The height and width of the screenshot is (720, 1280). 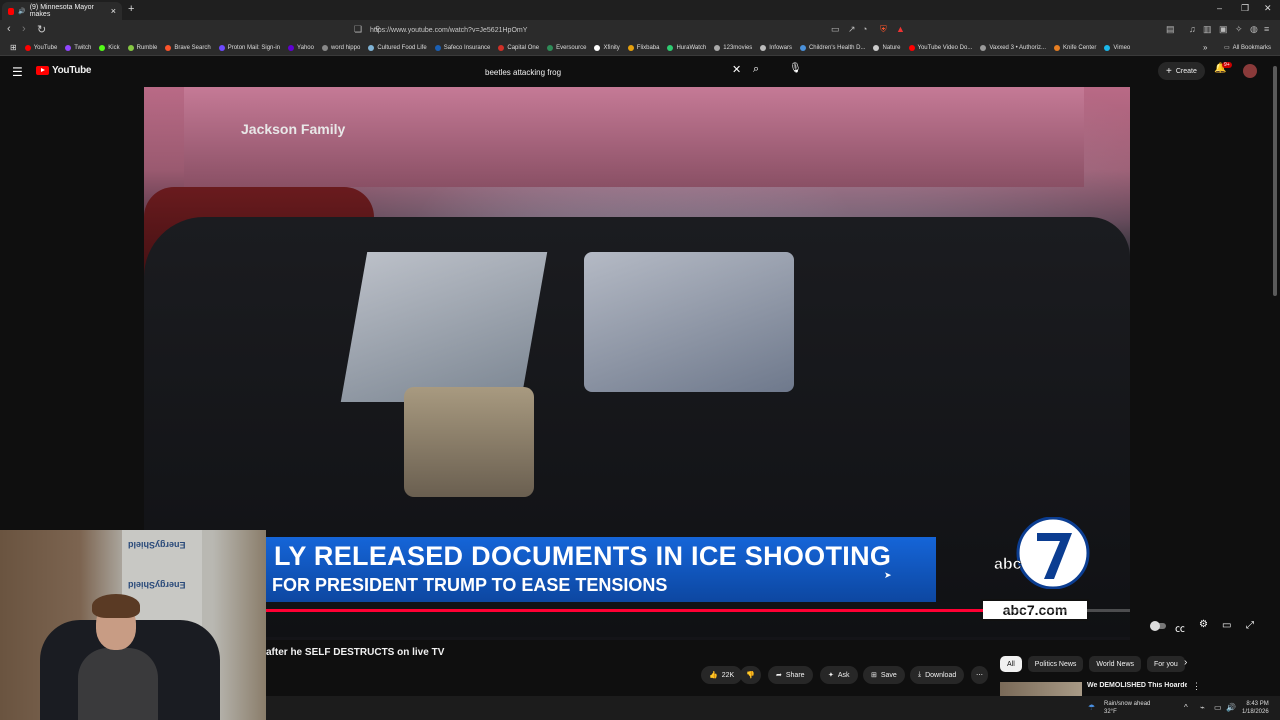 I want to click on chevron-right-icon: ›, so click(x=1185, y=662).